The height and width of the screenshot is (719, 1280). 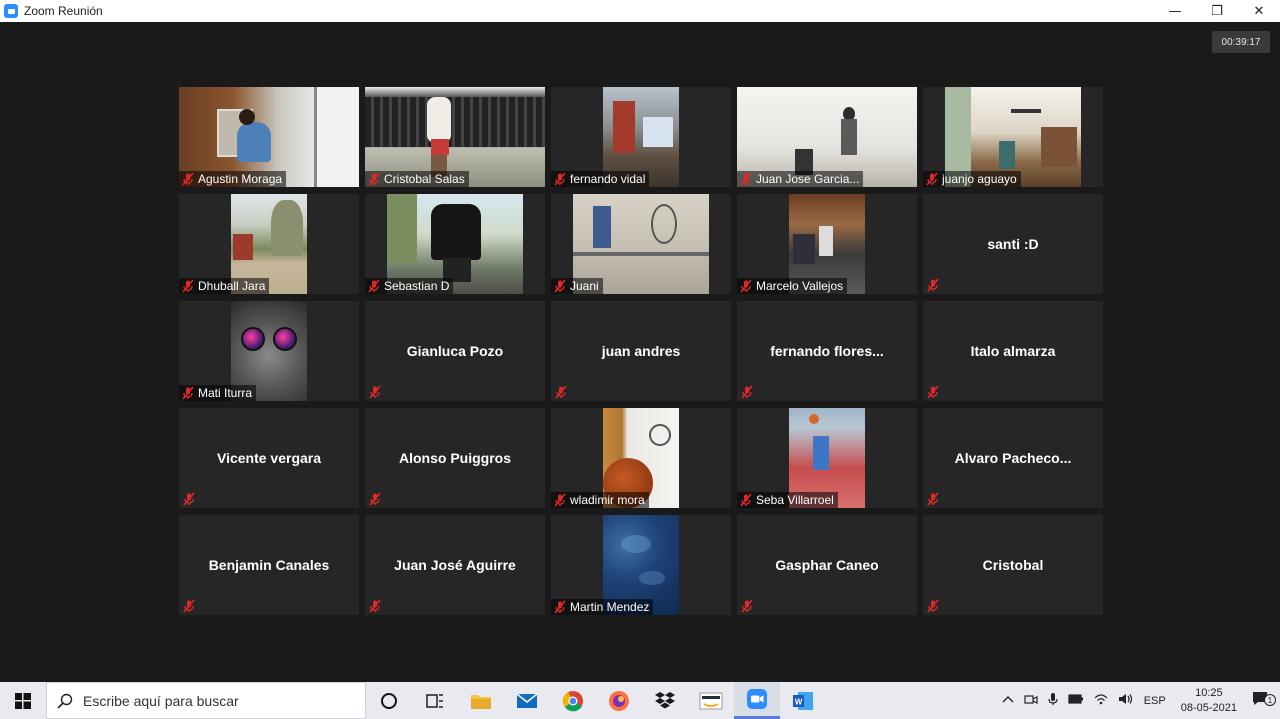 I want to click on chrome-icon, so click(x=572, y=700).